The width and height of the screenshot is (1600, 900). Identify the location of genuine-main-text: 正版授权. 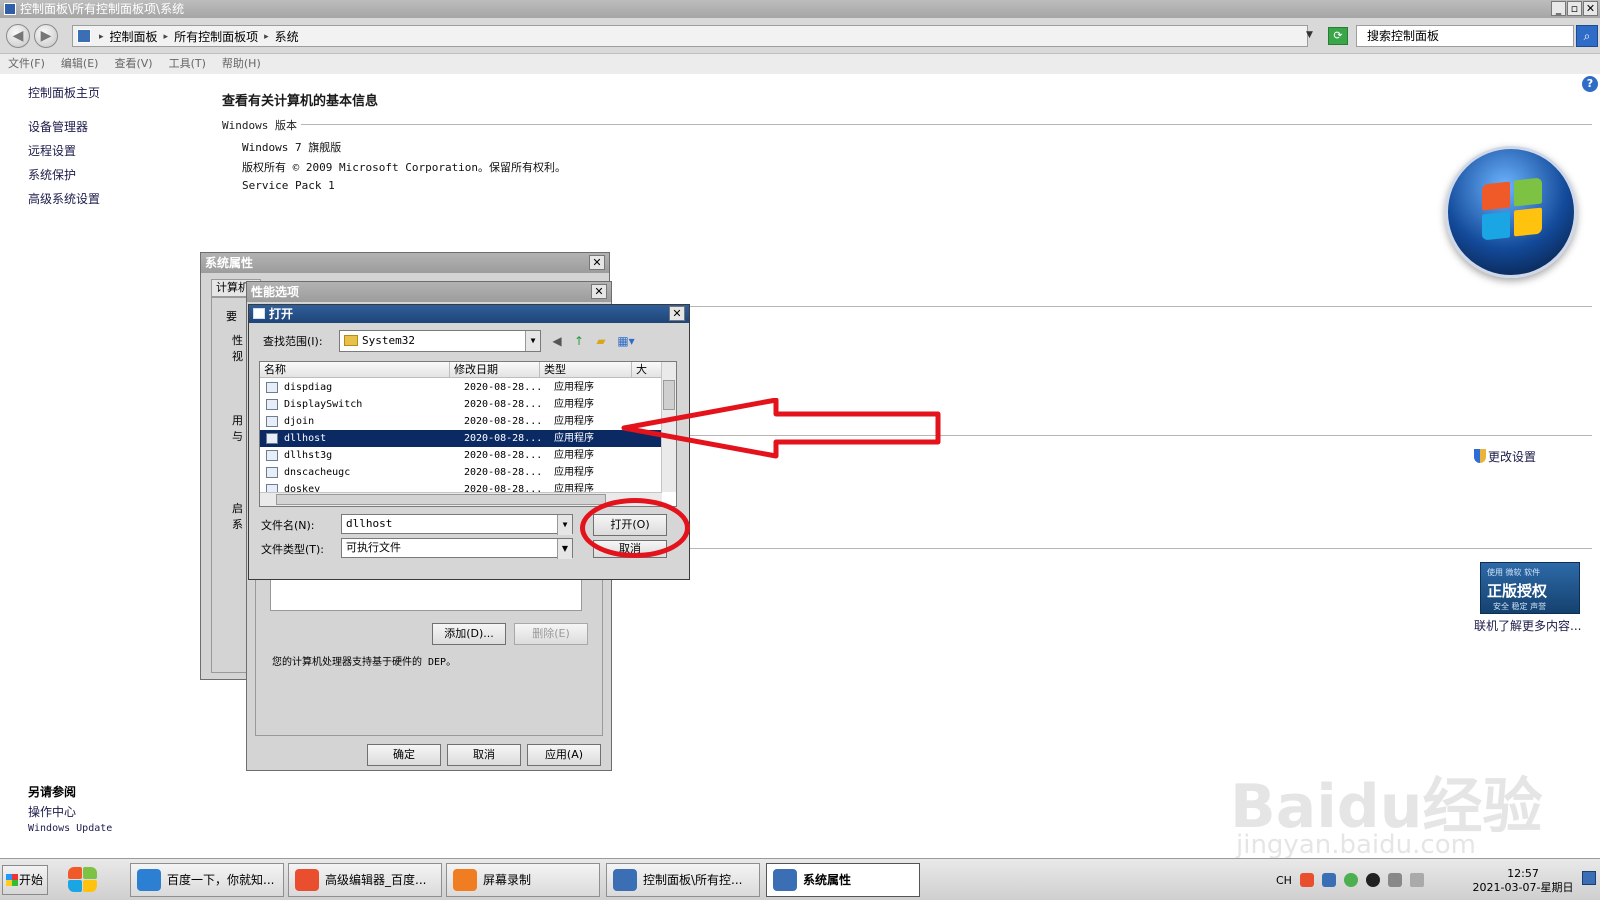
(1517, 591).